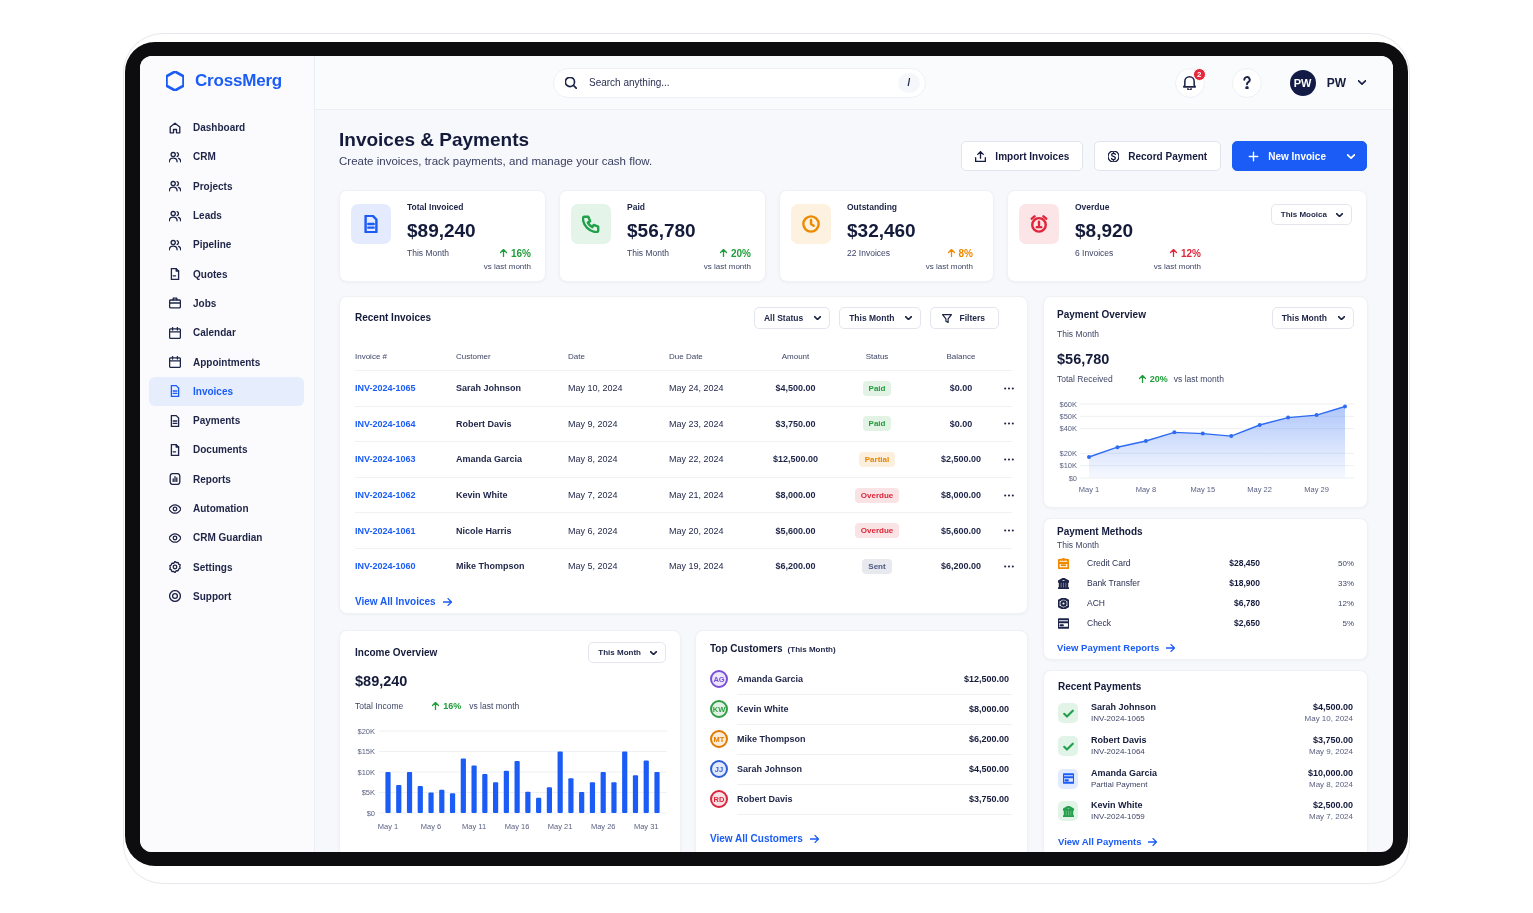 Image resolution: width=1533 pixels, height=913 pixels. Describe the element at coordinates (226, 186) in the screenshot. I see `nav-item: Projects` at that location.